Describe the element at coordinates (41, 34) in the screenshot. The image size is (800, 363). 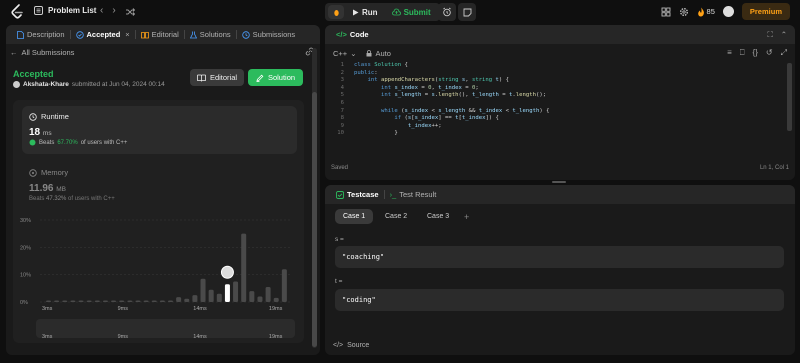
I see `tab-description: Description` at that location.